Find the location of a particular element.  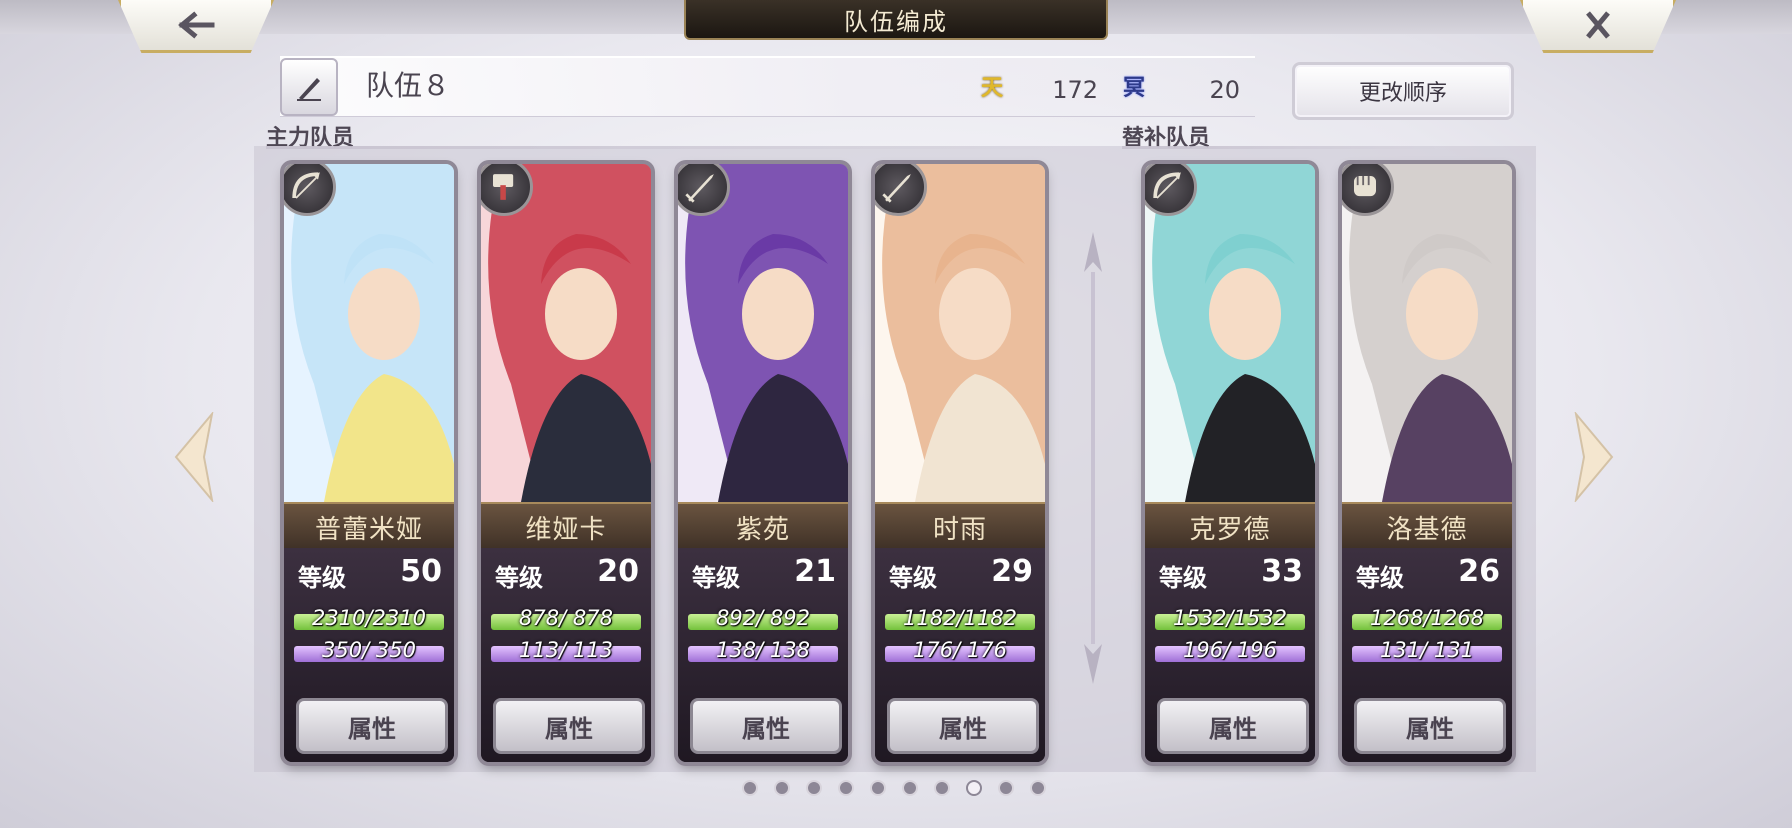

mp-value: 196/ 196 is located at coordinates (1230, 650).